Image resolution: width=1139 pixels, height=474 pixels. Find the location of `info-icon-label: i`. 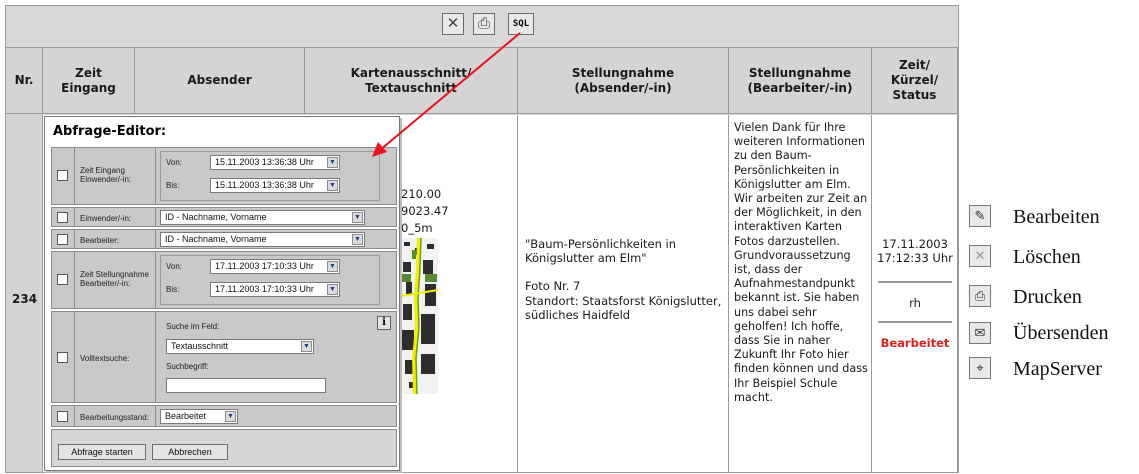

info-icon-label: i is located at coordinates (384, 322).